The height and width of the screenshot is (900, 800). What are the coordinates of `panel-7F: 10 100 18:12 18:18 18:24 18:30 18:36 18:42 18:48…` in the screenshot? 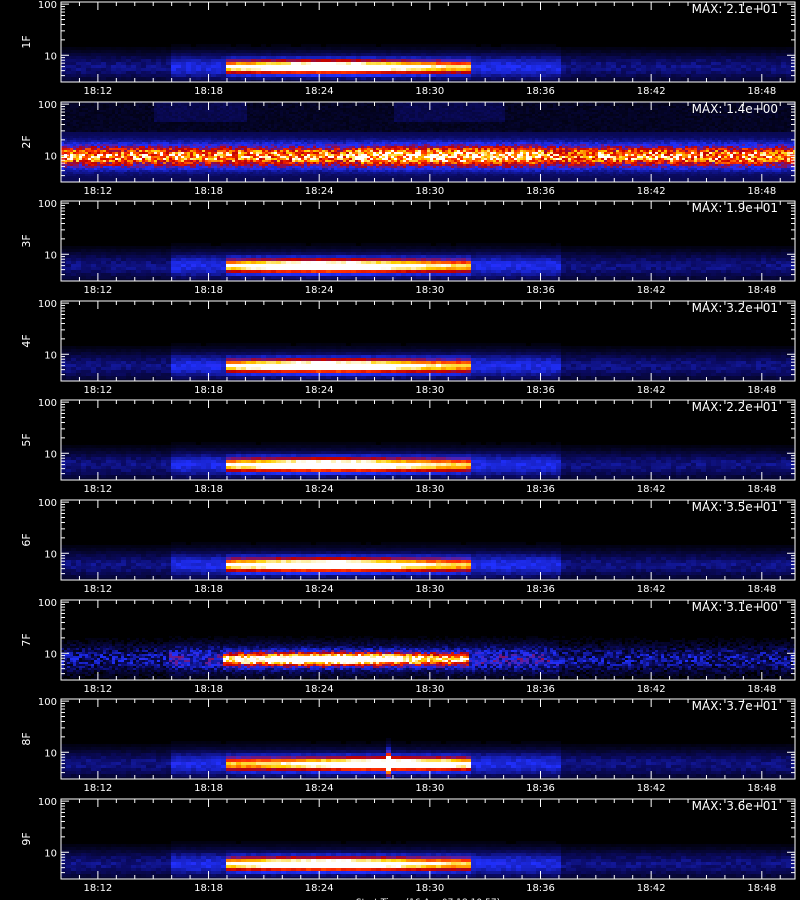 It's located at (408, 646).